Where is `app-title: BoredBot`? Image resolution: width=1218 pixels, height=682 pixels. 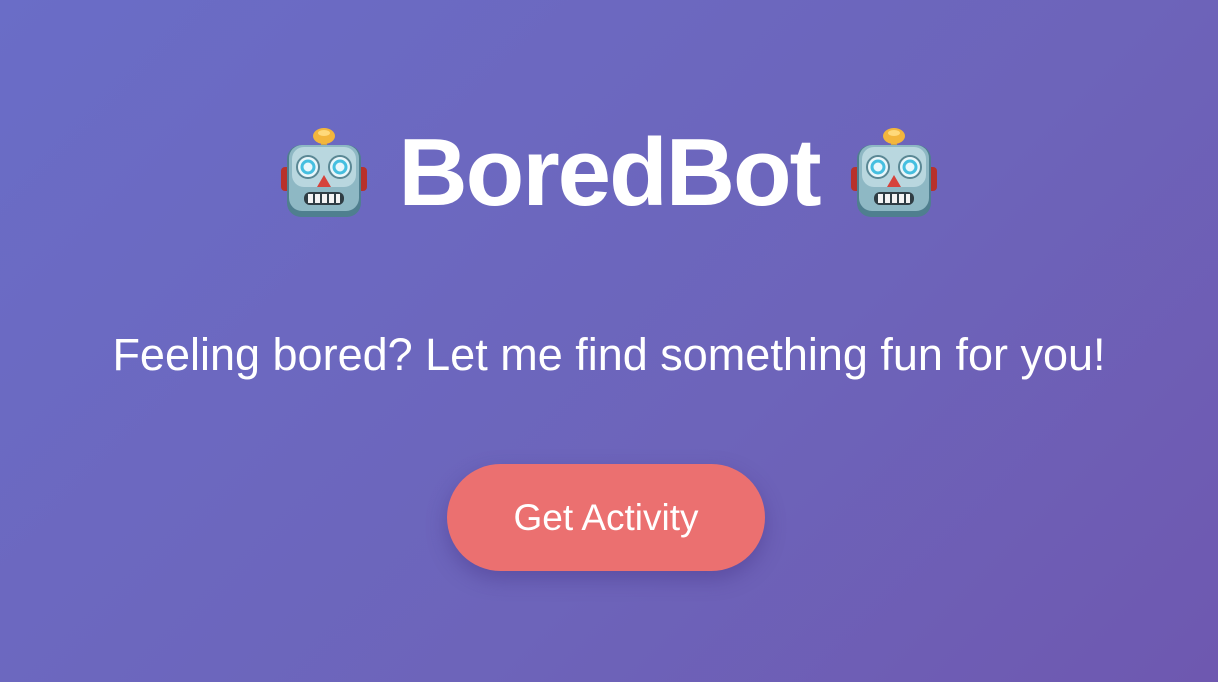 app-title: BoredBot is located at coordinates (609, 172).